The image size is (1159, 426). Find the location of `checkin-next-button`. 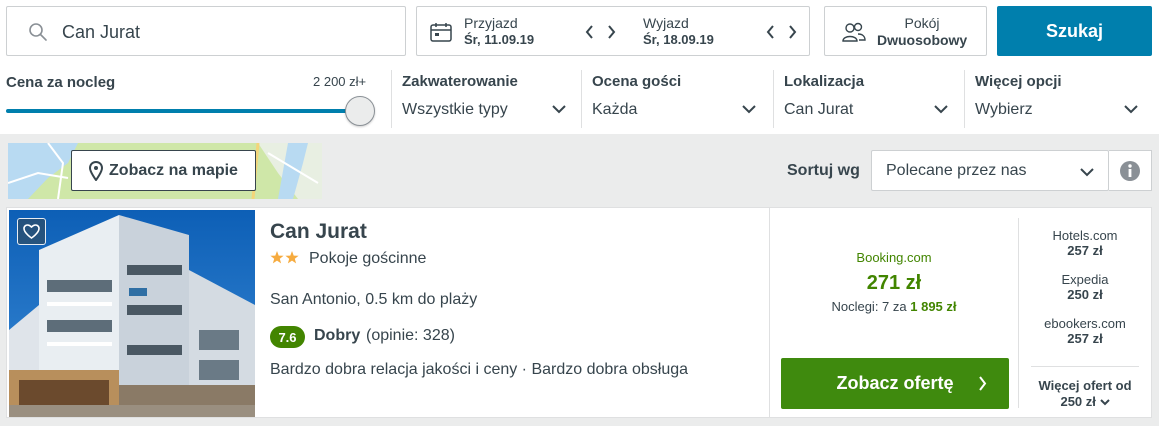

checkin-next-button is located at coordinates (611, 32).